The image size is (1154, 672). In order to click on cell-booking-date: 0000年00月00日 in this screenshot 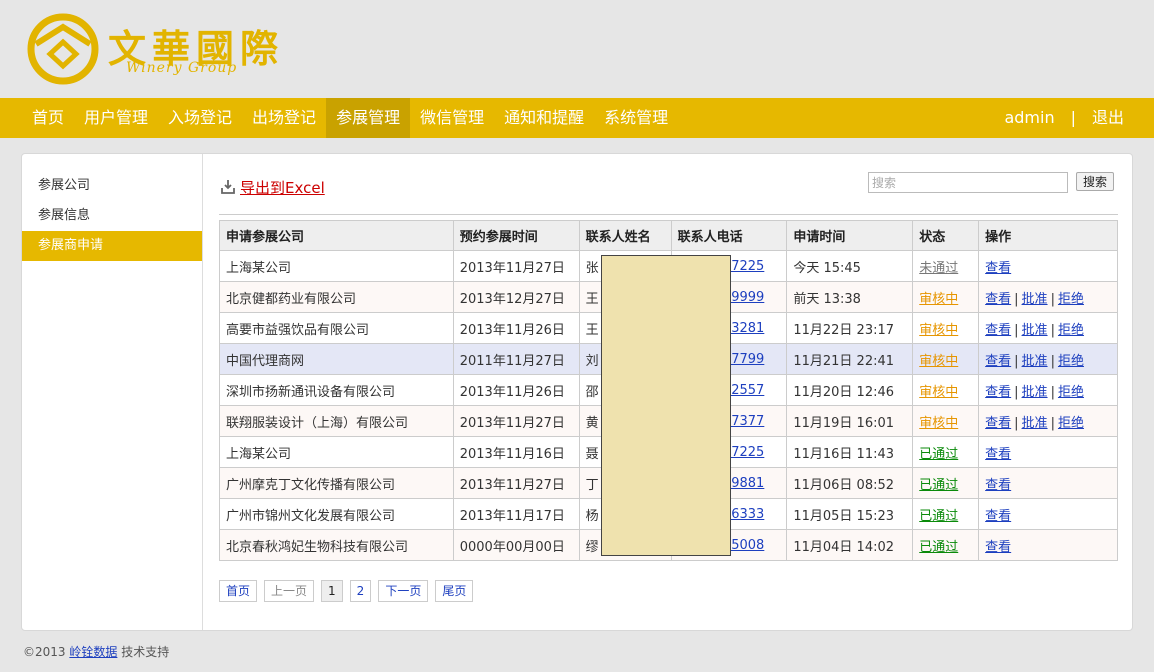, I will do `click(516, 545)`.